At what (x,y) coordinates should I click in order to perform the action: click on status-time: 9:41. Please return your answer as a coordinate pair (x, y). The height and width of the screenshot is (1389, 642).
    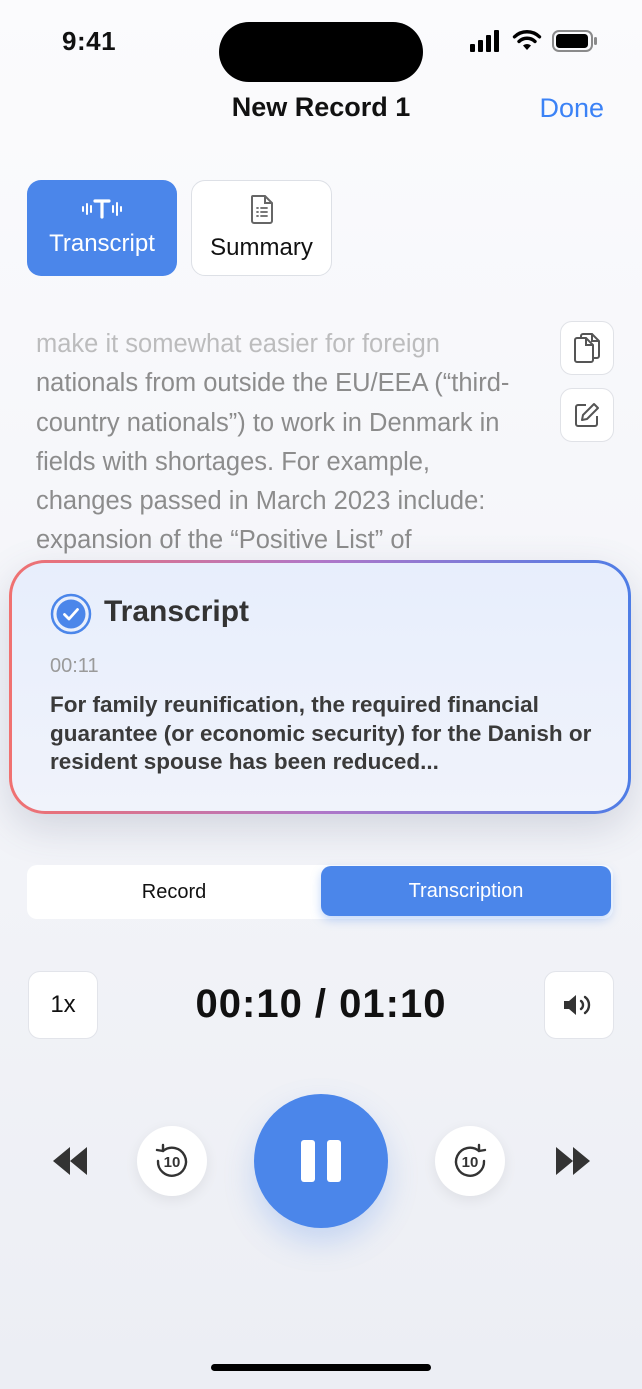
    Looking at the image, I should click on (89, 41).